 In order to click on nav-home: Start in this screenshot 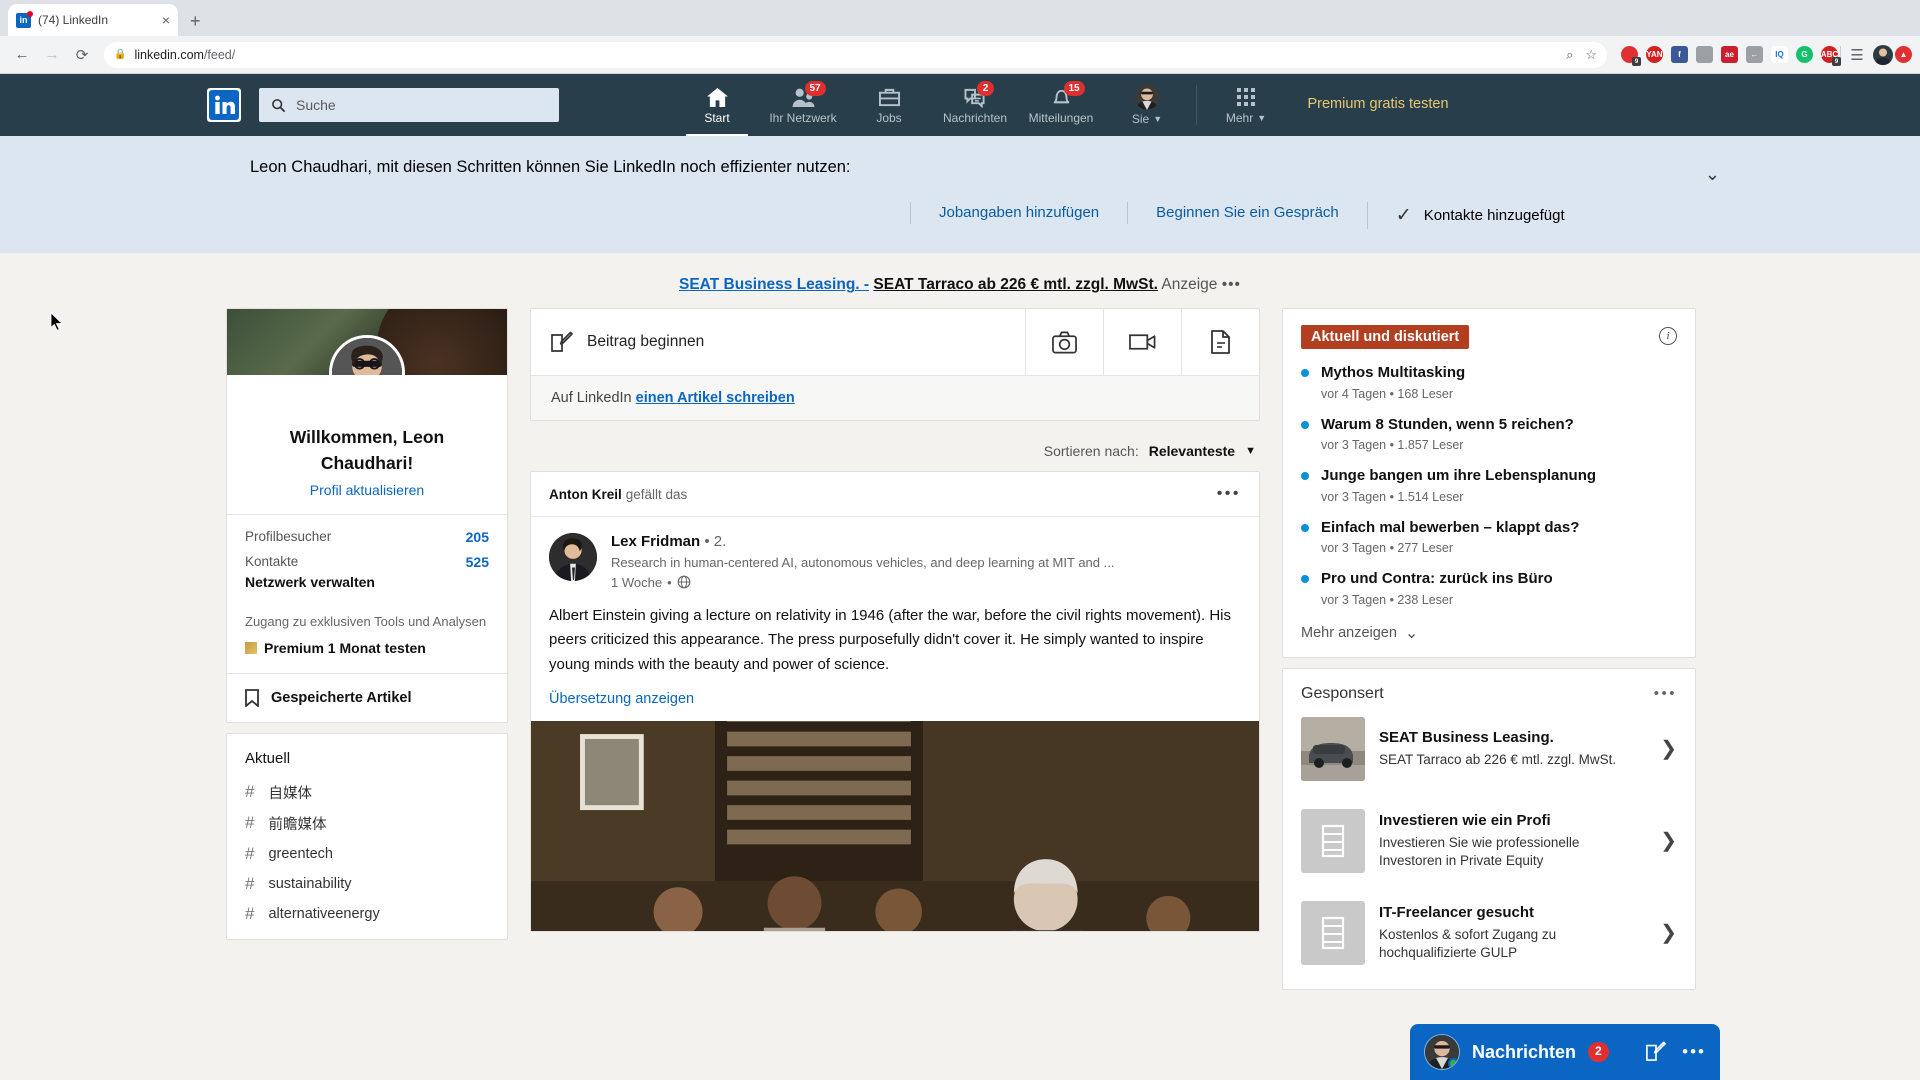, I will do `click(717, 105)`.